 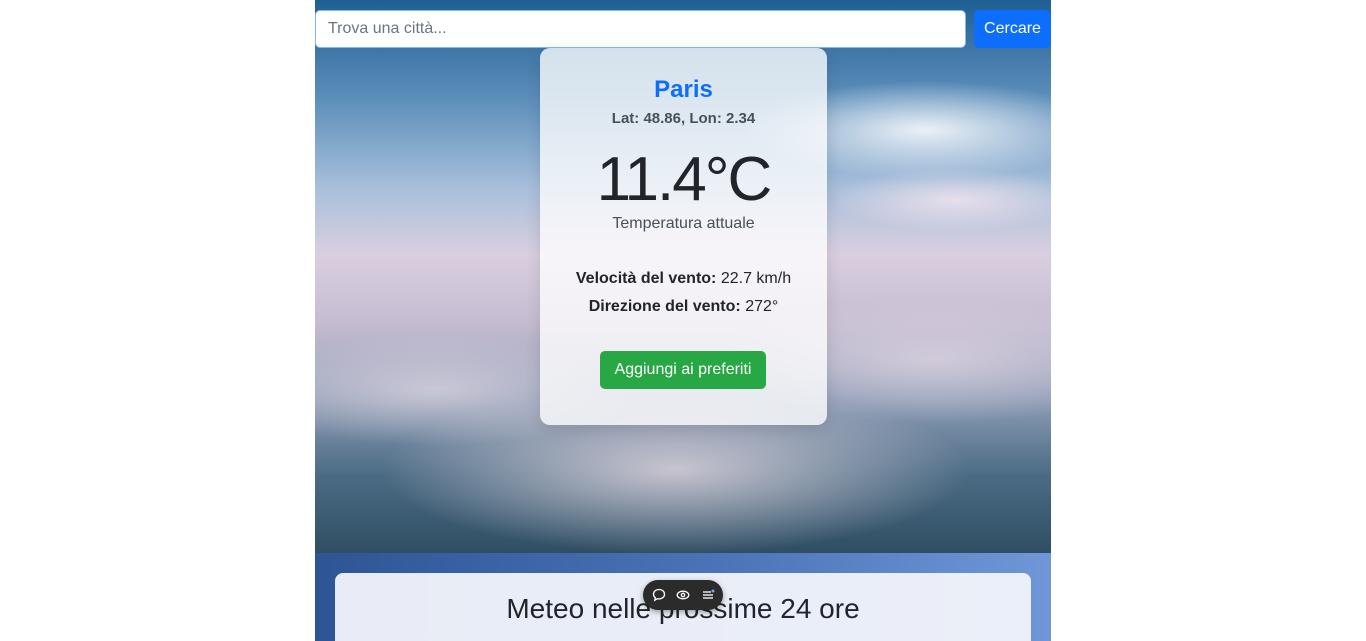 I want to click on wind-direction-label: Direzione del vento:, so click(x=664, y=306).